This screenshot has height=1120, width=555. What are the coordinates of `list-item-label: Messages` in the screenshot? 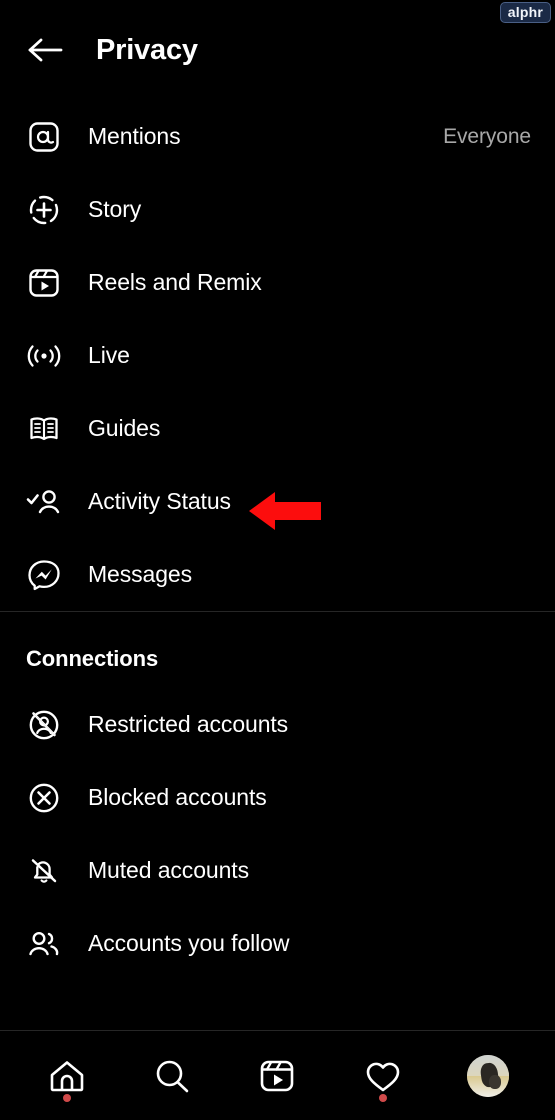 It's located at (140, 574).